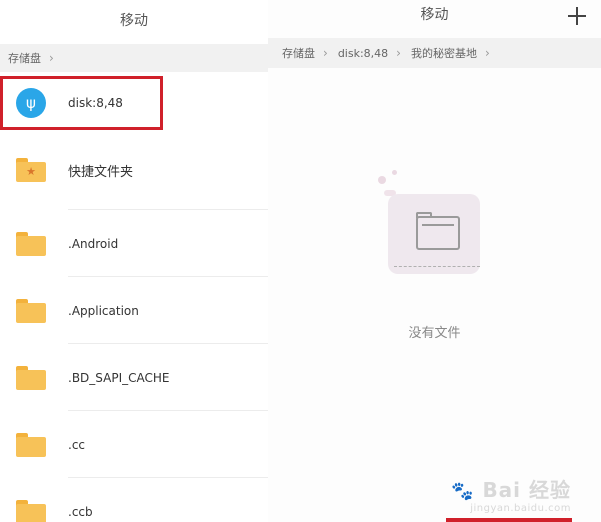  I want to click on breadcrumb-item: 我的秘密基地, so click(444, 53).